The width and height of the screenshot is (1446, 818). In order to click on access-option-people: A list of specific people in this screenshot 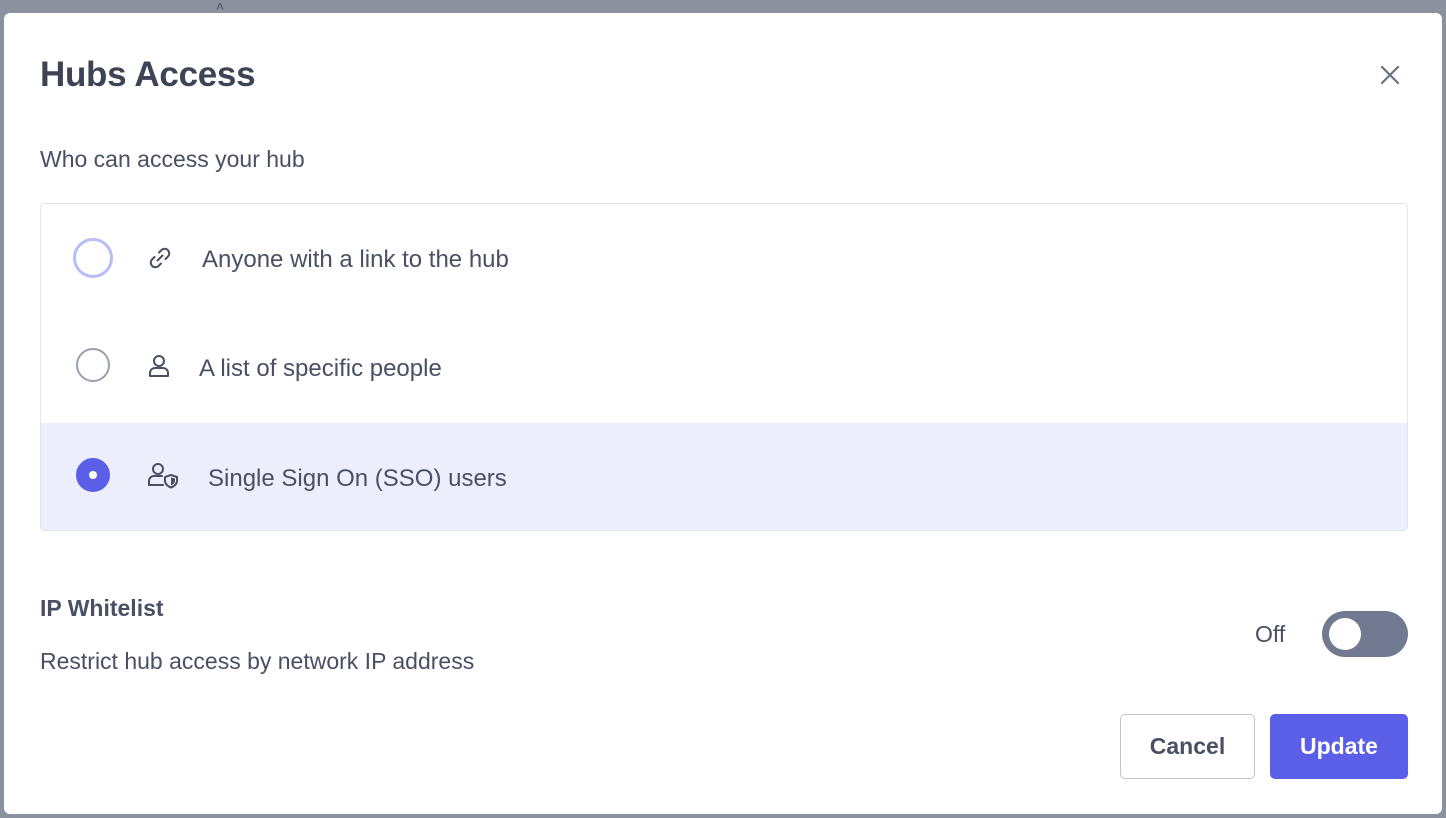, I will do `click(724, 368)`.